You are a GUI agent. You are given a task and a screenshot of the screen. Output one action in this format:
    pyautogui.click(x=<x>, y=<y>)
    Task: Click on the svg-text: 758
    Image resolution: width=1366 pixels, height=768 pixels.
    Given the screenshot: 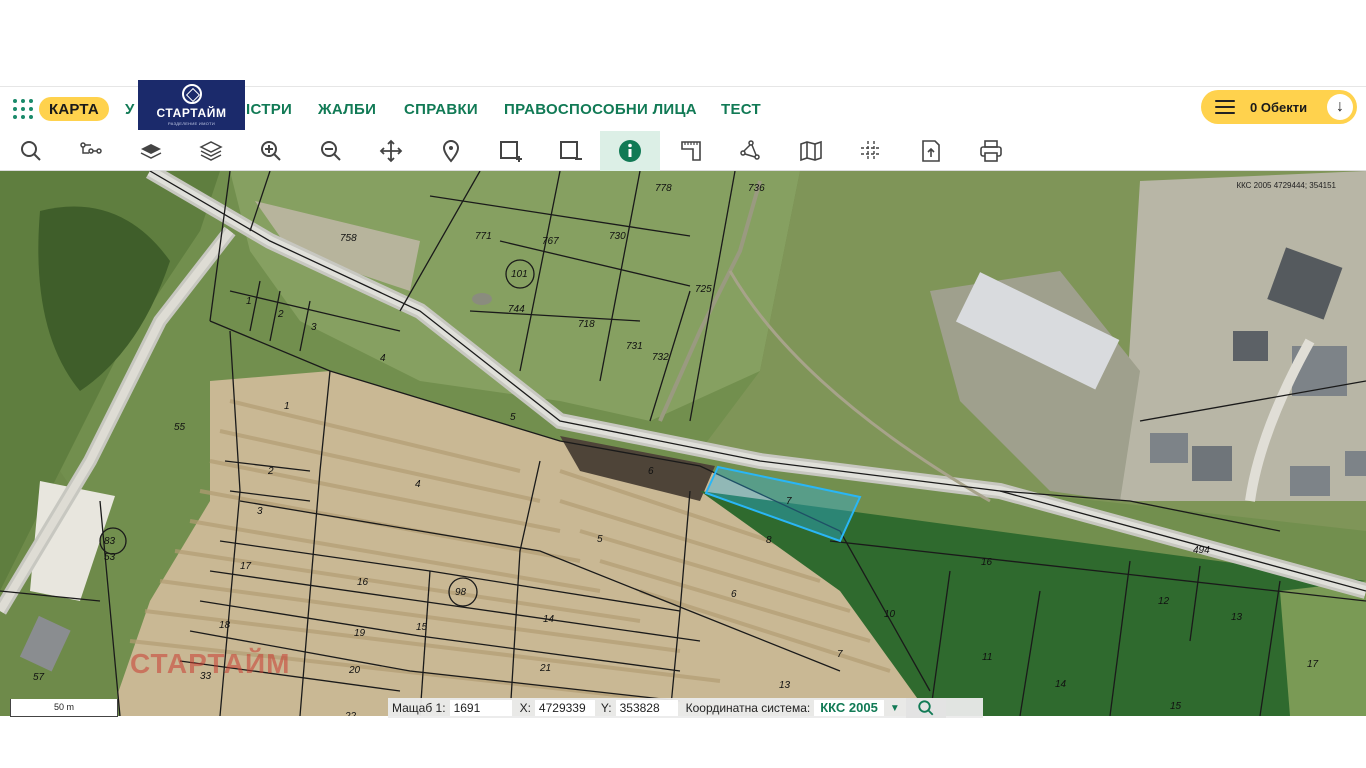 What is the action you would take?
    pyautogui.click(x=348, y=238)
    